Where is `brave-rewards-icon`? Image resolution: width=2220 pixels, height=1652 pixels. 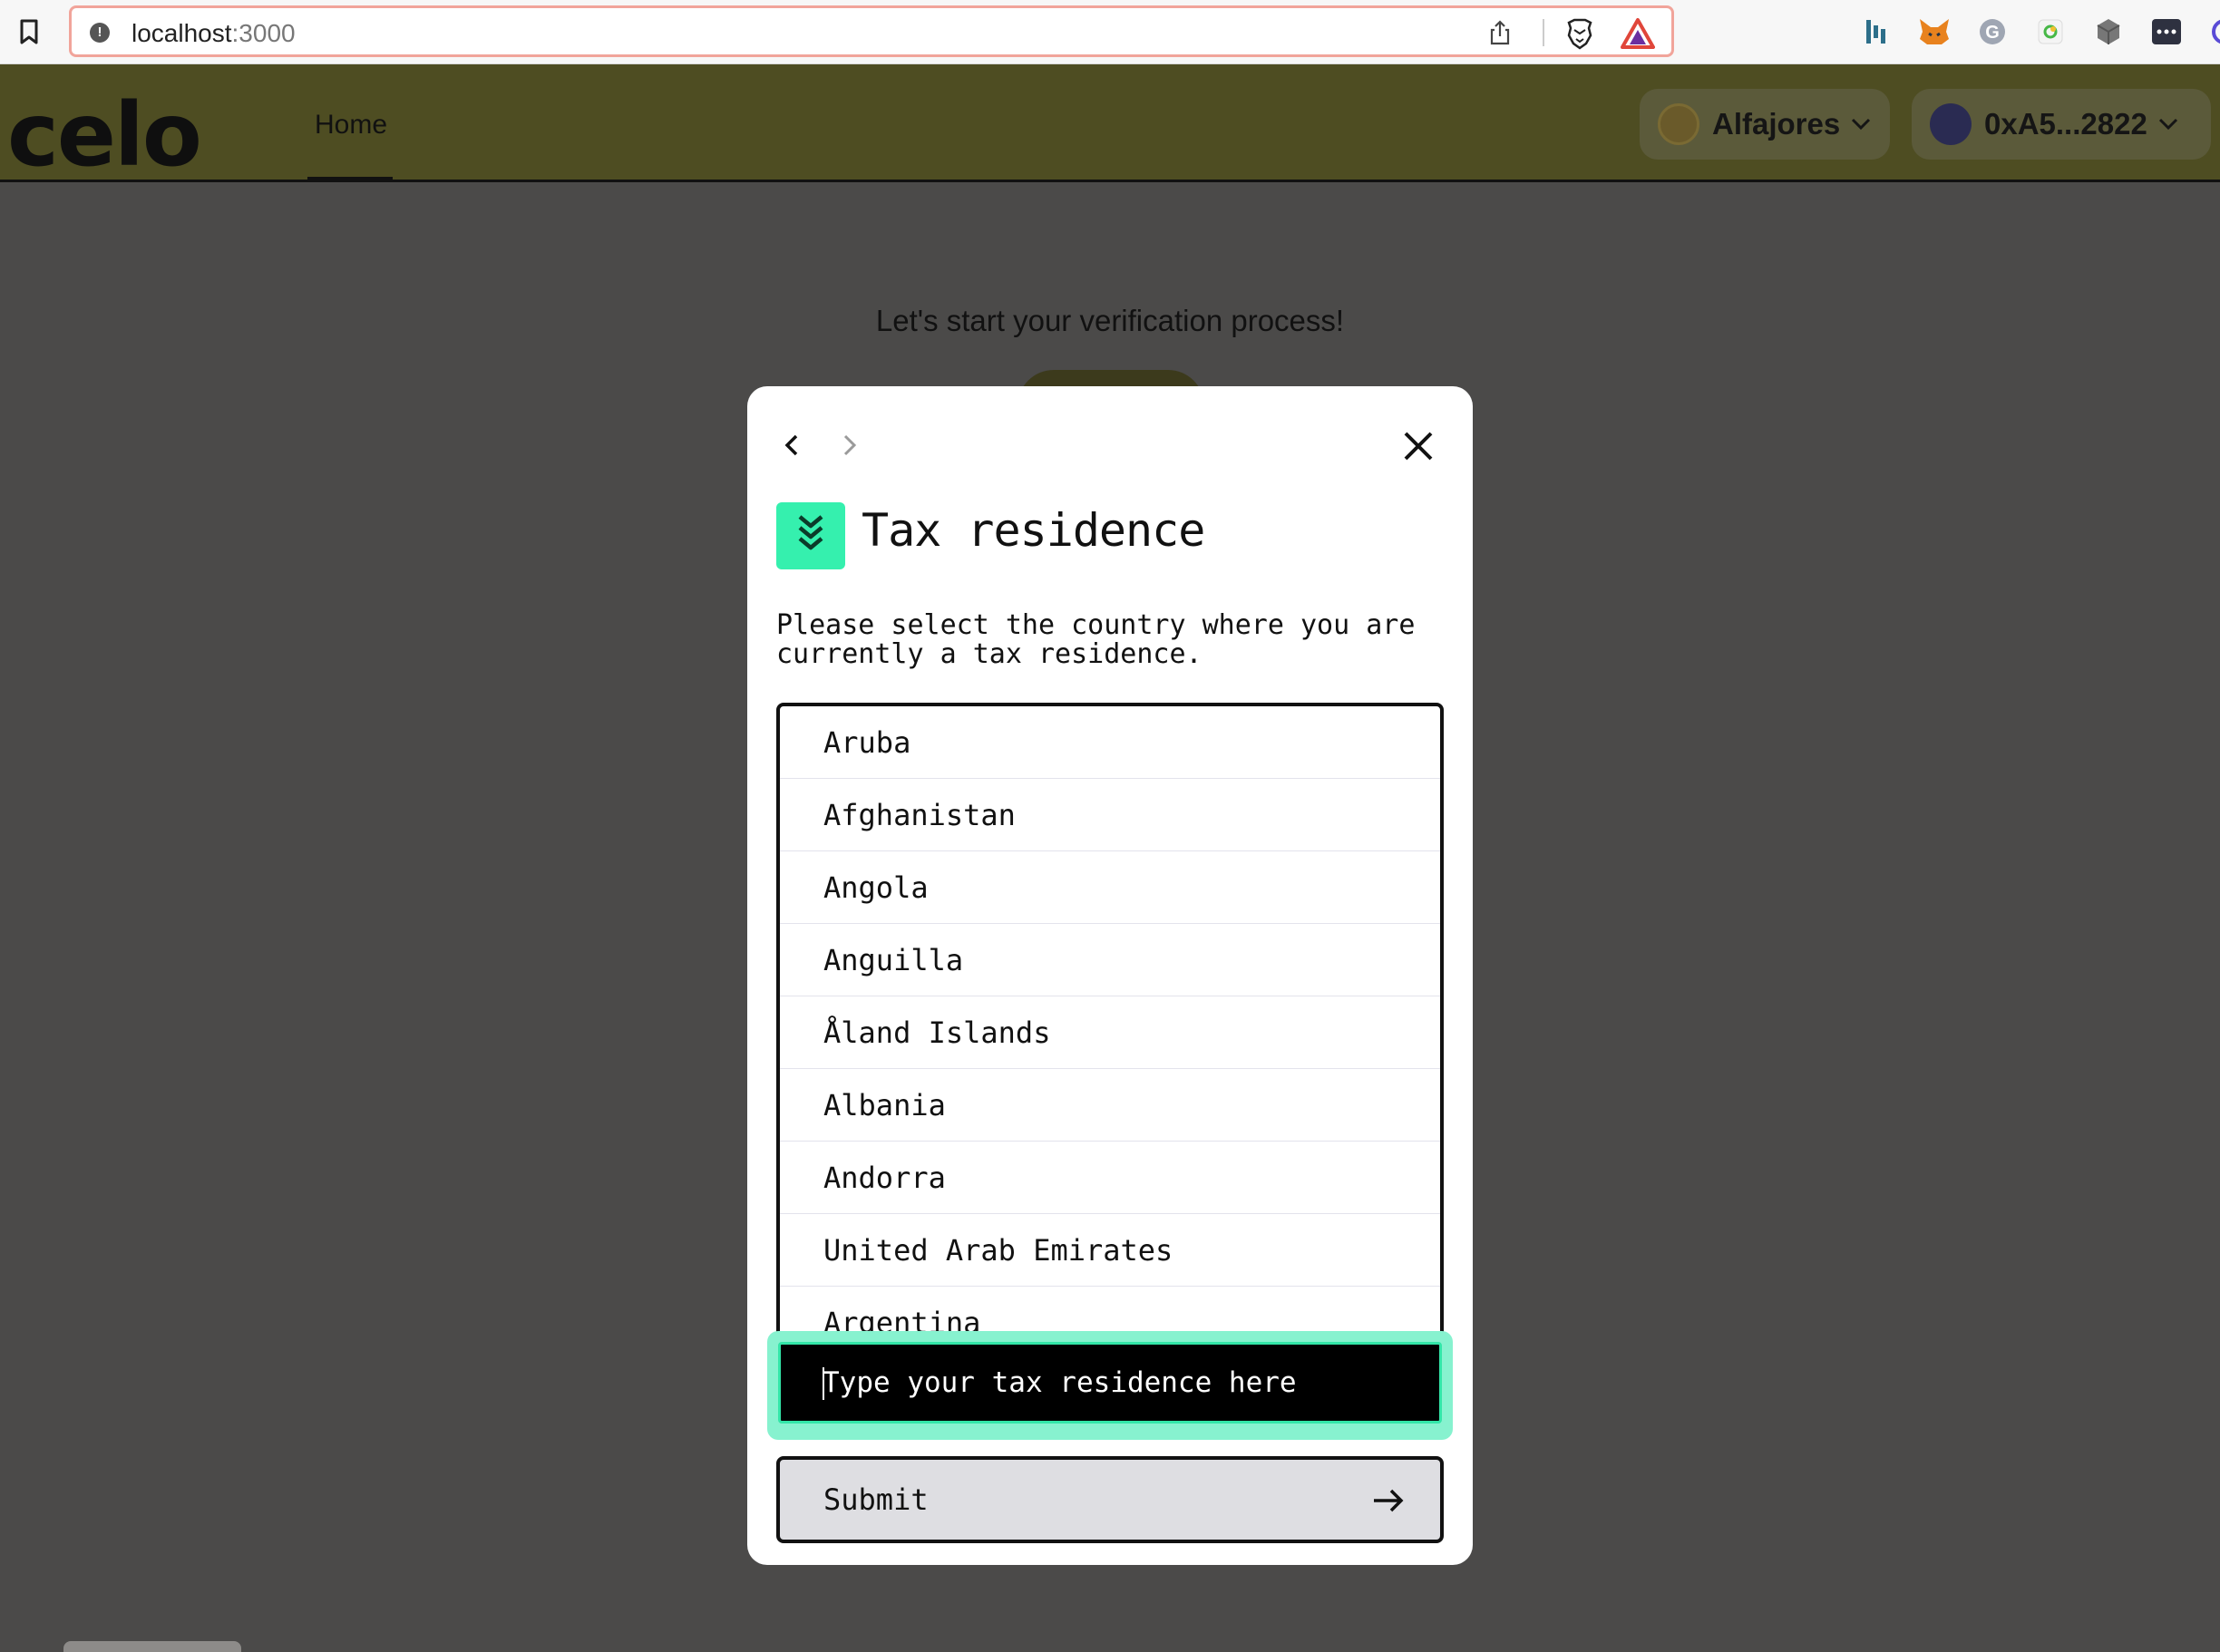
brave-rewards-icon is located at coordinates (1638, 33).